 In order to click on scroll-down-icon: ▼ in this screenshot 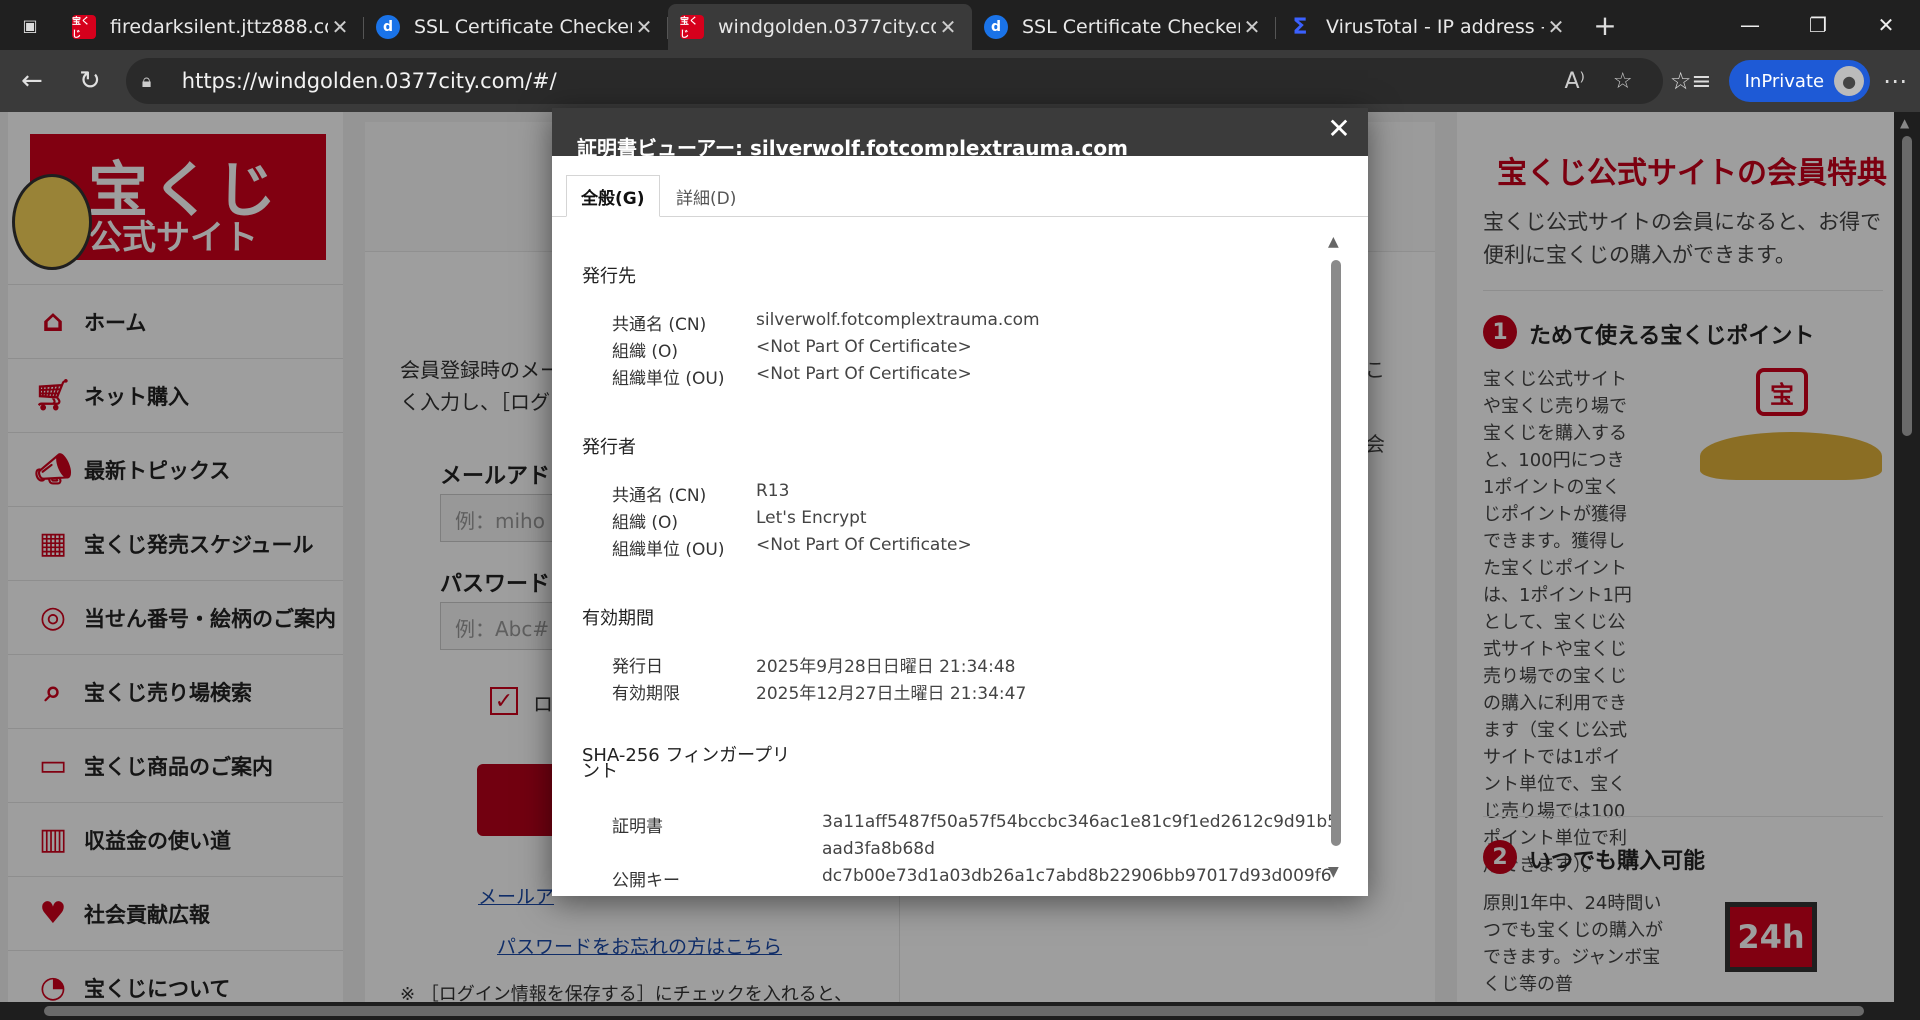, I will do `click(1333, 872)`.